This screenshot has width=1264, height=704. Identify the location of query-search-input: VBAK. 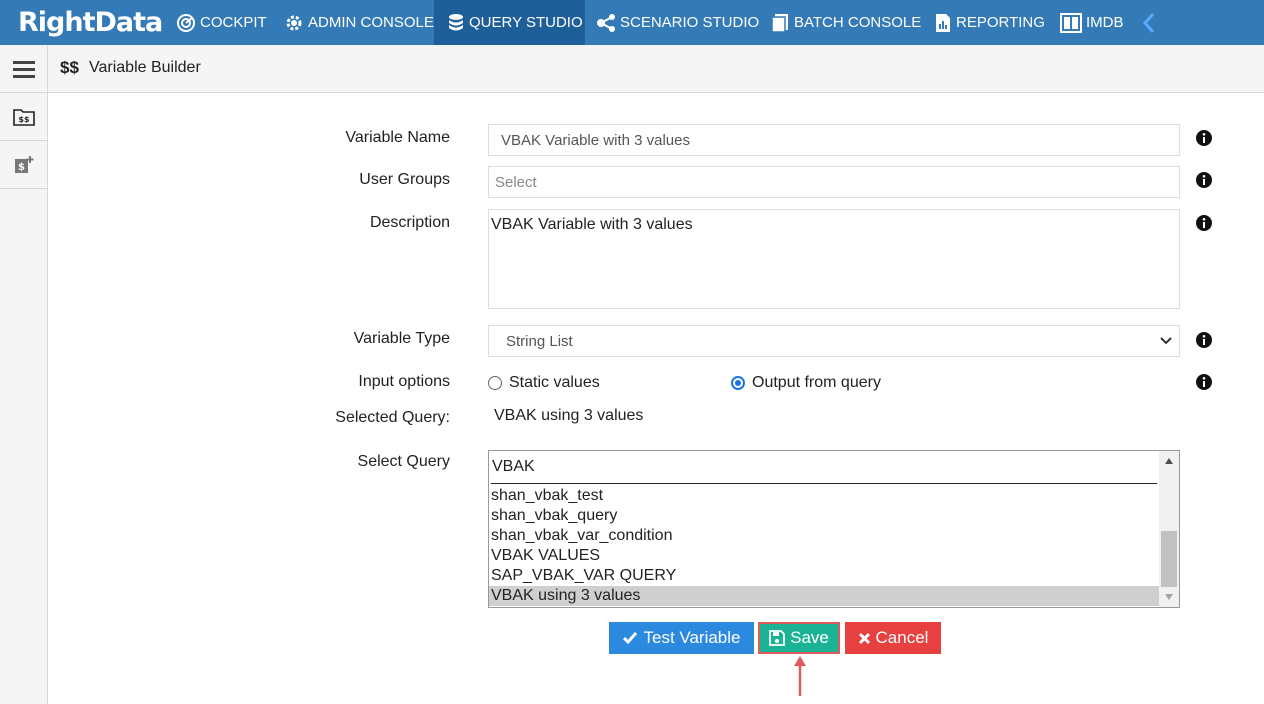
(824, 468).